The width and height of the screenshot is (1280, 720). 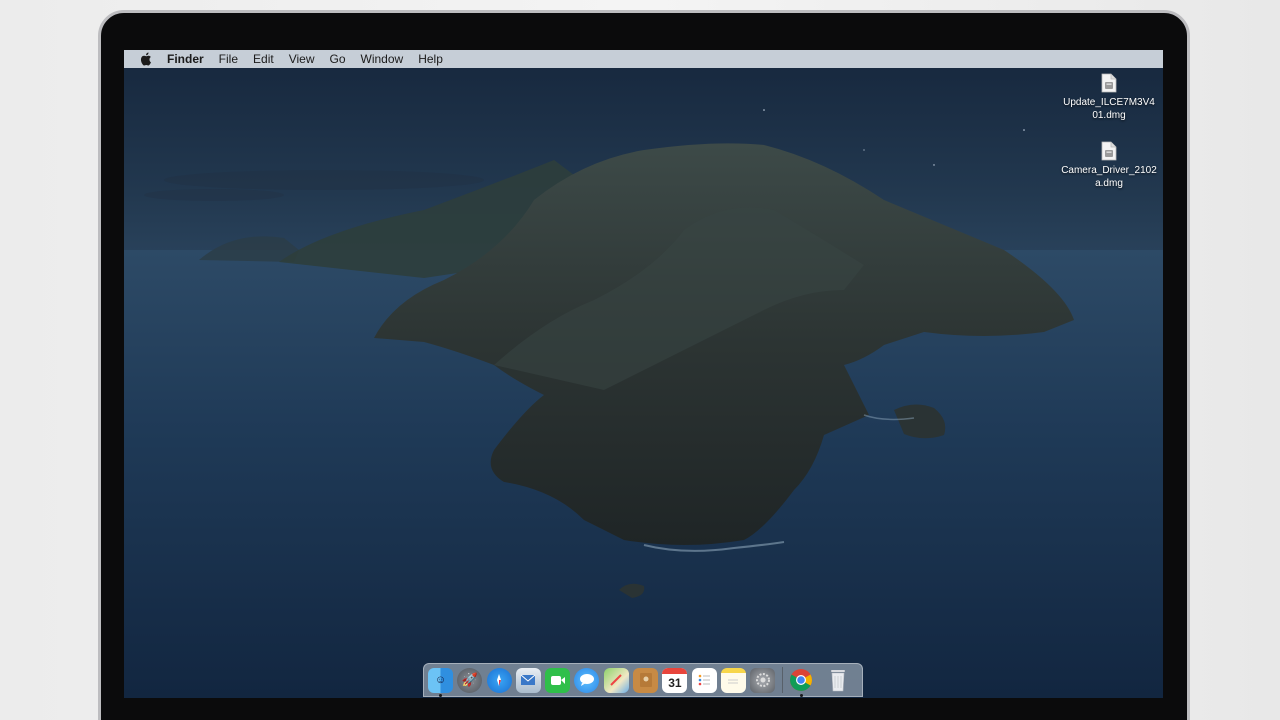 I want to click on menu-bar: Finder File Edit View Go Window Help, so click(x=643, y=59).